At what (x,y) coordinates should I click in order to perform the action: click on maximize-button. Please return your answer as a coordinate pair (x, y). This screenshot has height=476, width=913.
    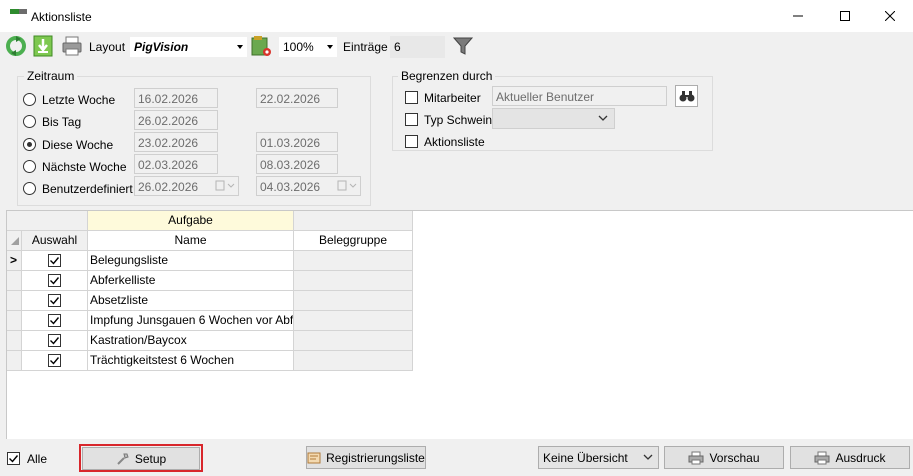
    Looking at the image, I should click on (845, 16).